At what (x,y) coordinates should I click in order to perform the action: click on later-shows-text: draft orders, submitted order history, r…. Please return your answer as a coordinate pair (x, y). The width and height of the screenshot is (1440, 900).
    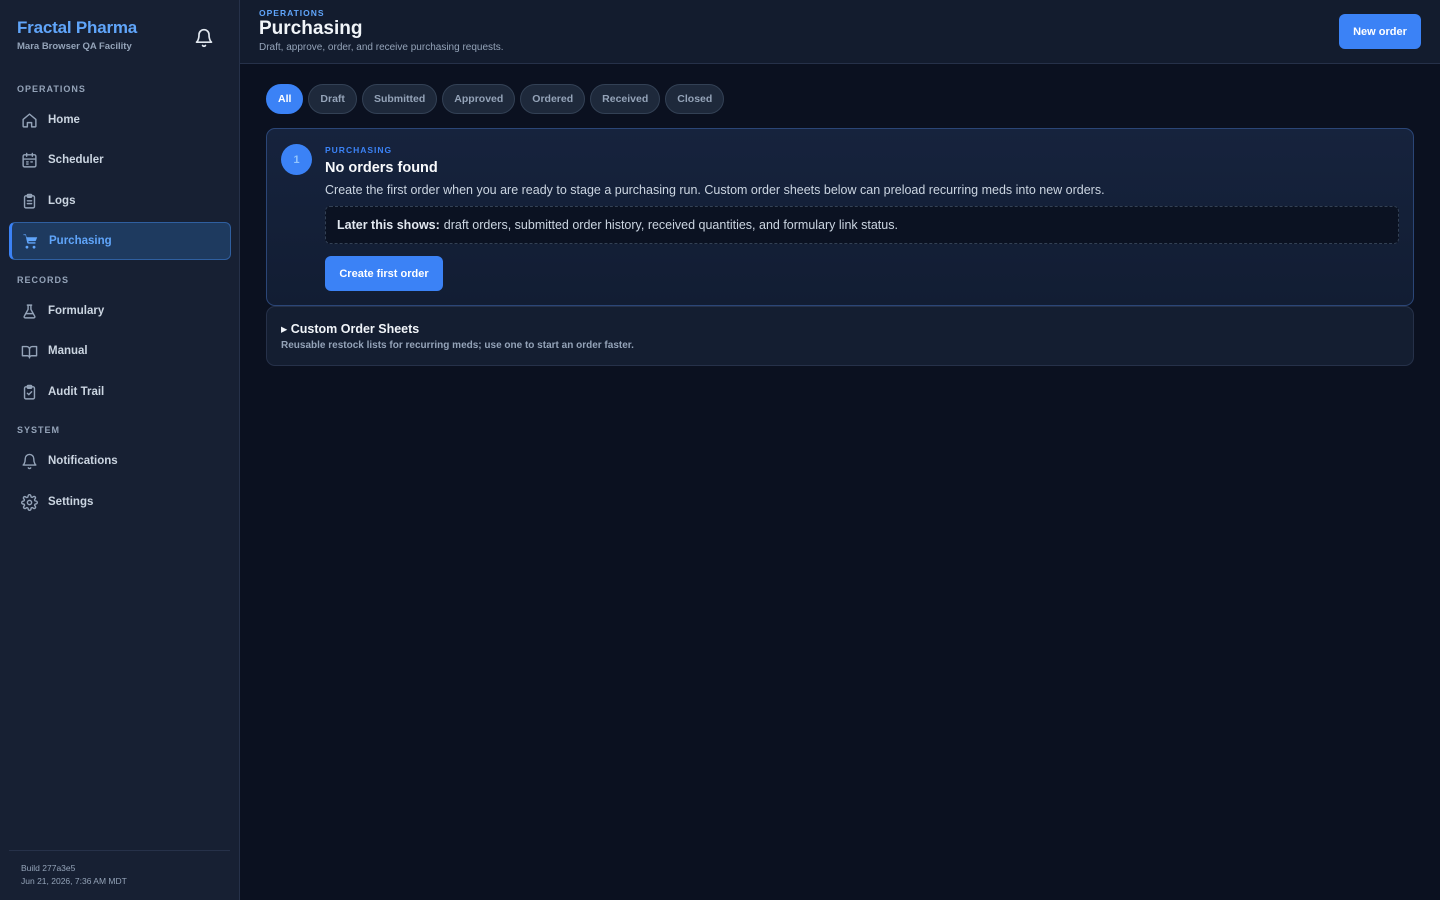
    Looking at the image, I should click on (670, 225).